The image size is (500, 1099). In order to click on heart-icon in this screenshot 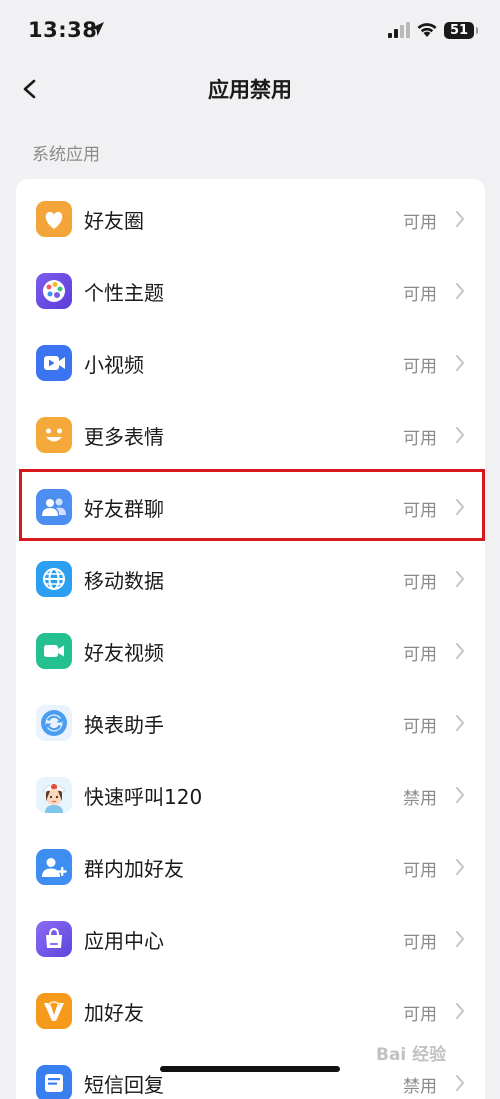, I will do `click(54, 219)`.